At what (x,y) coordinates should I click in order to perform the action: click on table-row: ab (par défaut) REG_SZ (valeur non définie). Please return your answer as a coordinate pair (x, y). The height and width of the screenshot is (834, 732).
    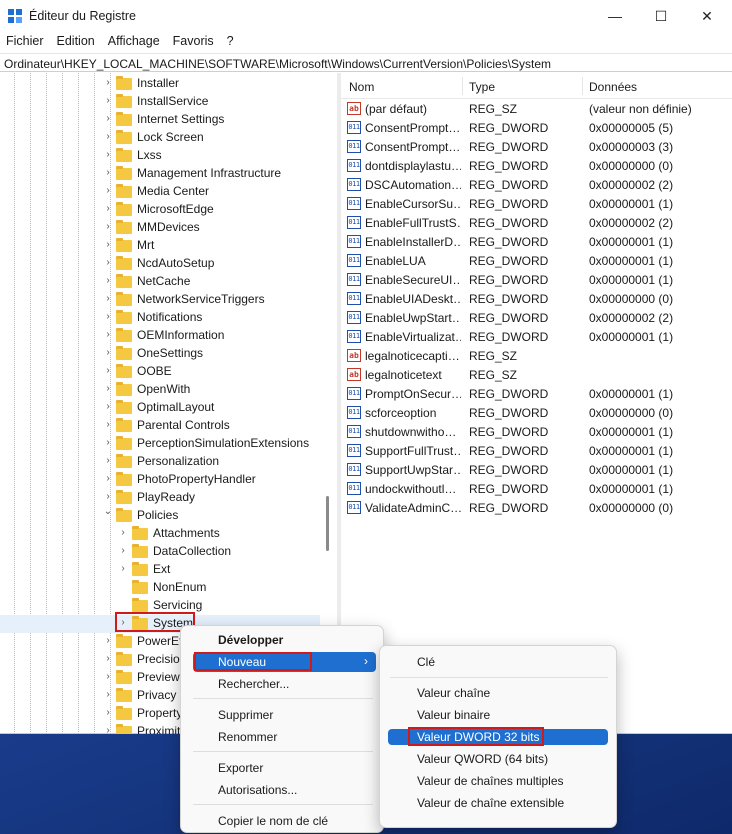
    Looking at the image, I should click on (536, 108).